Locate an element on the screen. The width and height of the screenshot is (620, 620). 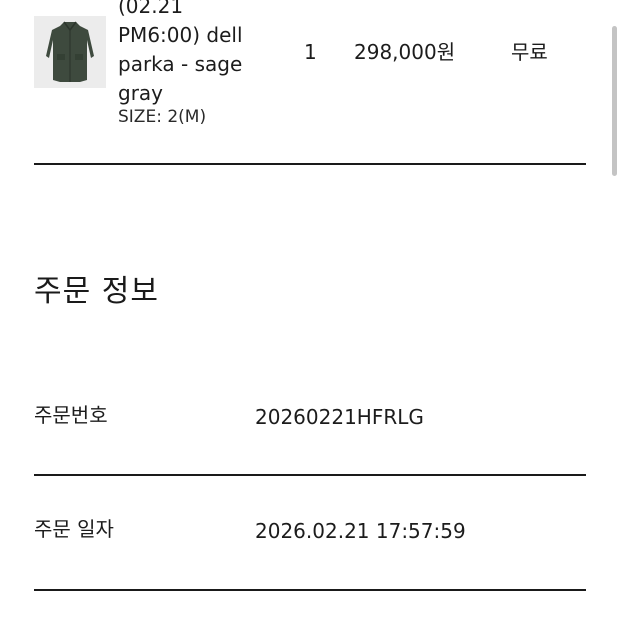
product-quantity: 1 is located at coordinates (310, 52).